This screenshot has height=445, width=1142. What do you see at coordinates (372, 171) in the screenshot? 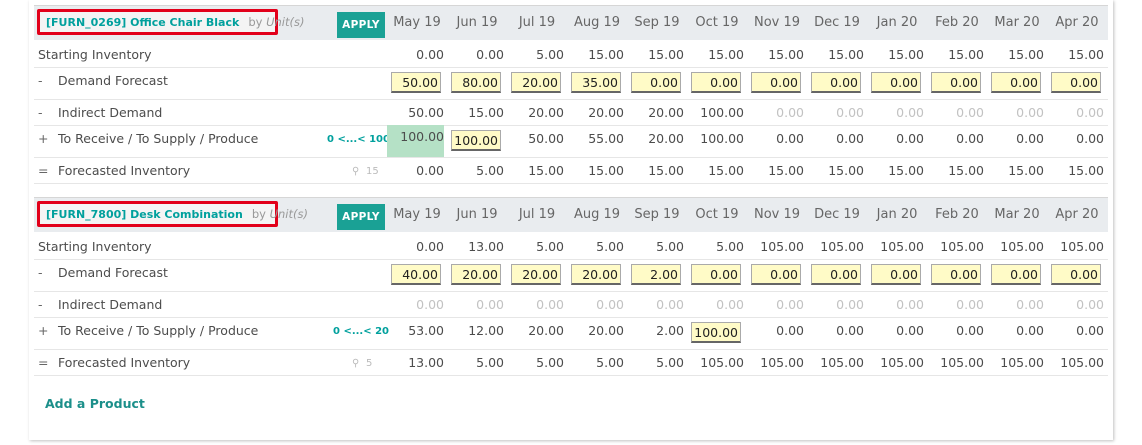
I see `safety-stock-value: 15` at bounding box center [372, 171].